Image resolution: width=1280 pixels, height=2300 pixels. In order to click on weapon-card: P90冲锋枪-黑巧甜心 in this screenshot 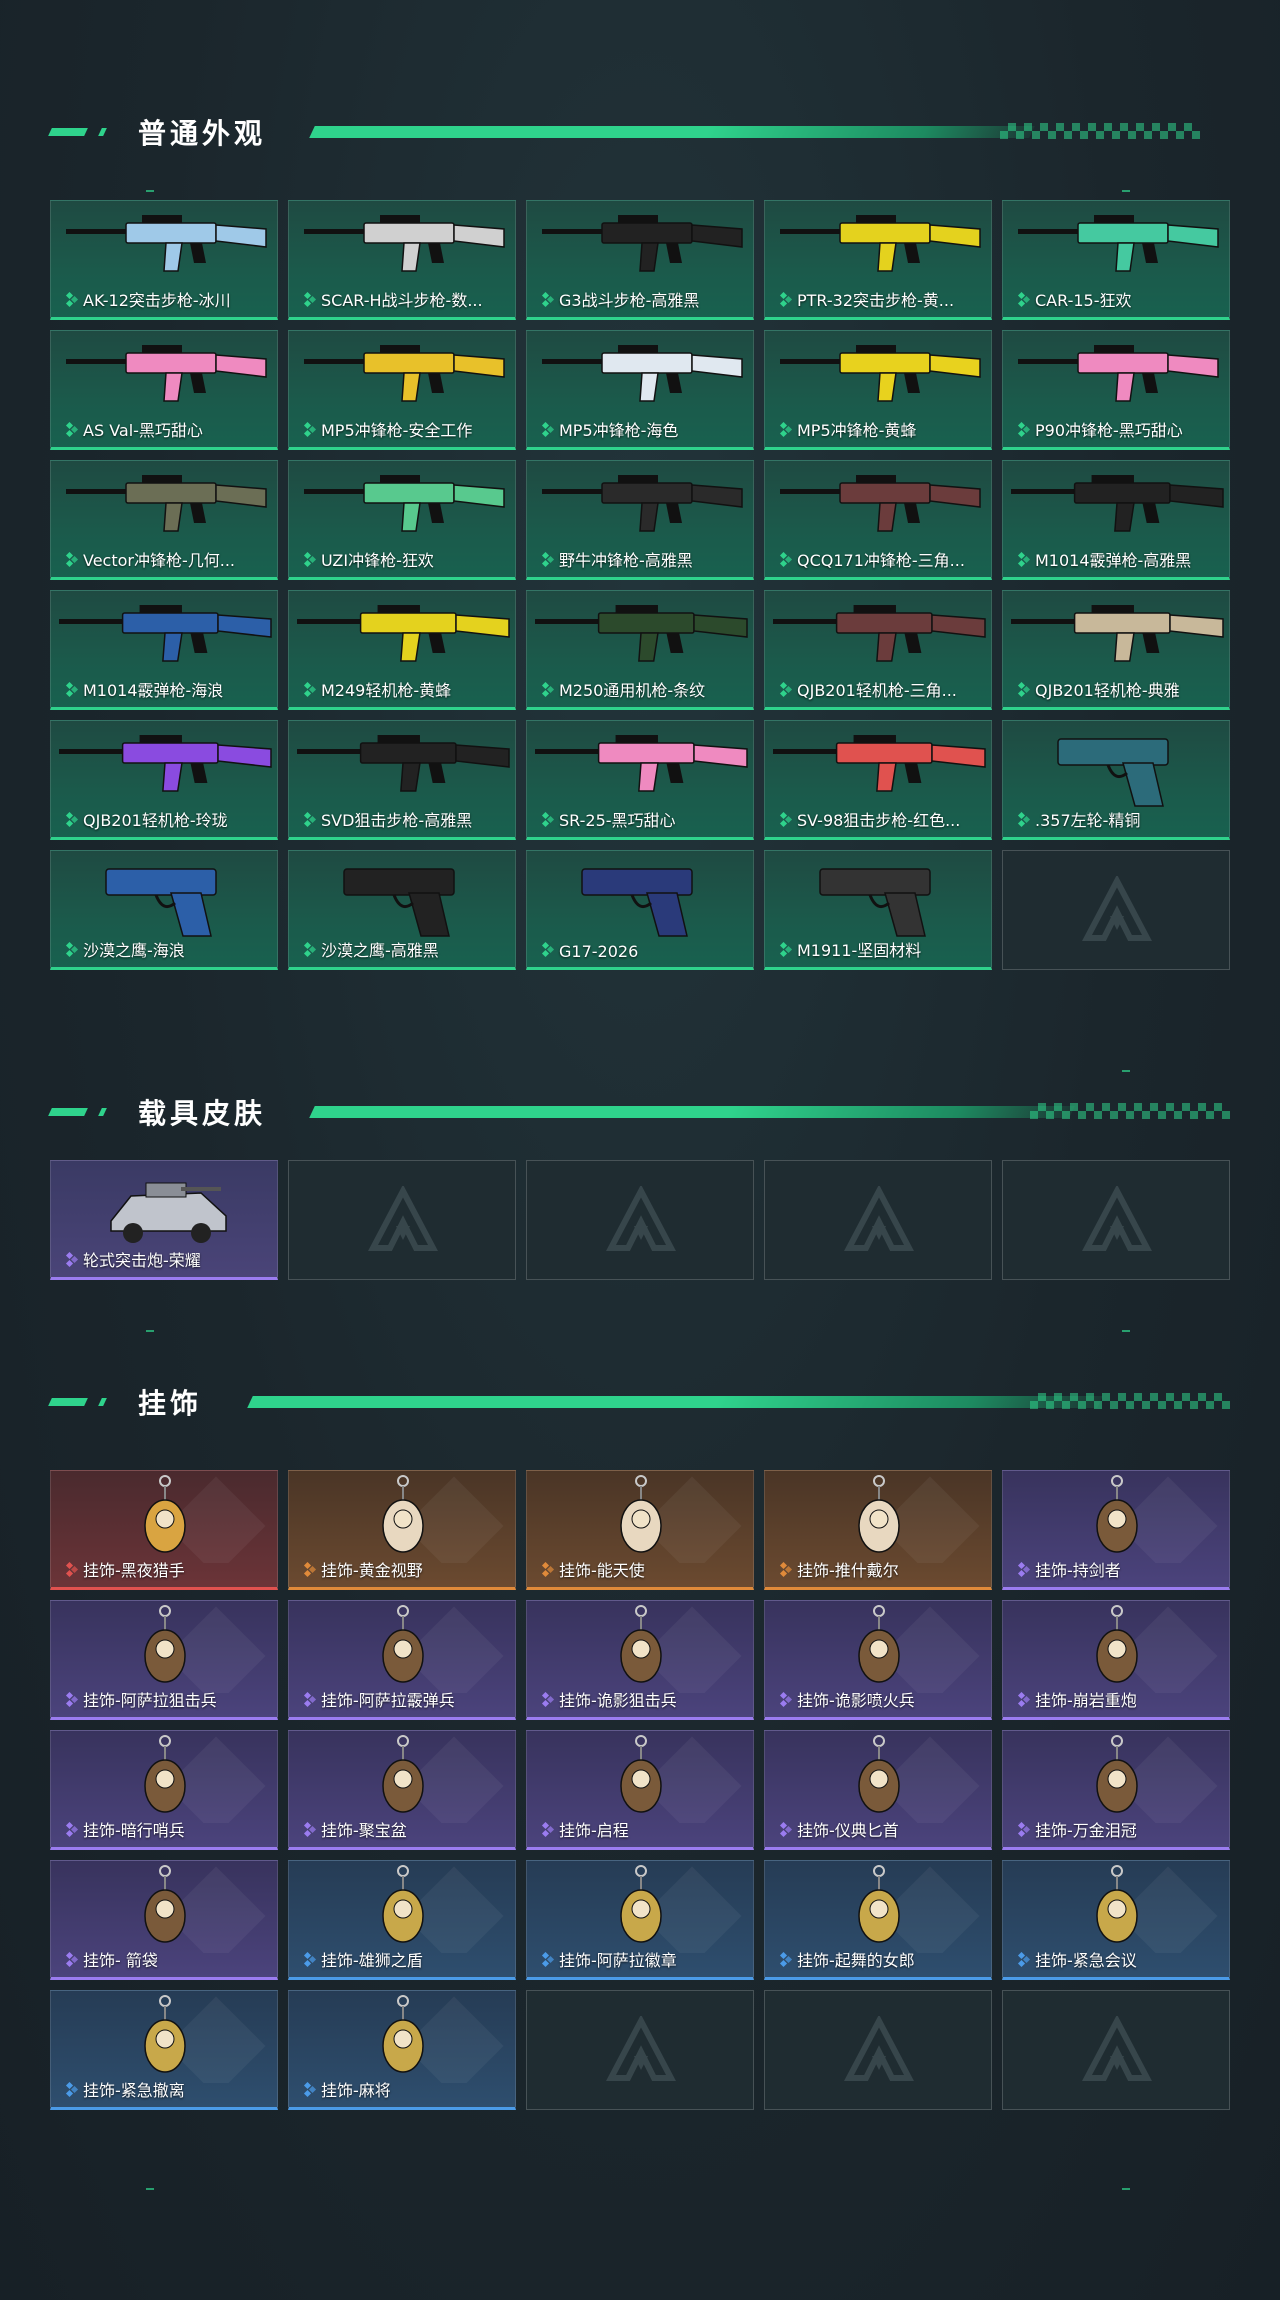, I will do `click(1116, 390)`.